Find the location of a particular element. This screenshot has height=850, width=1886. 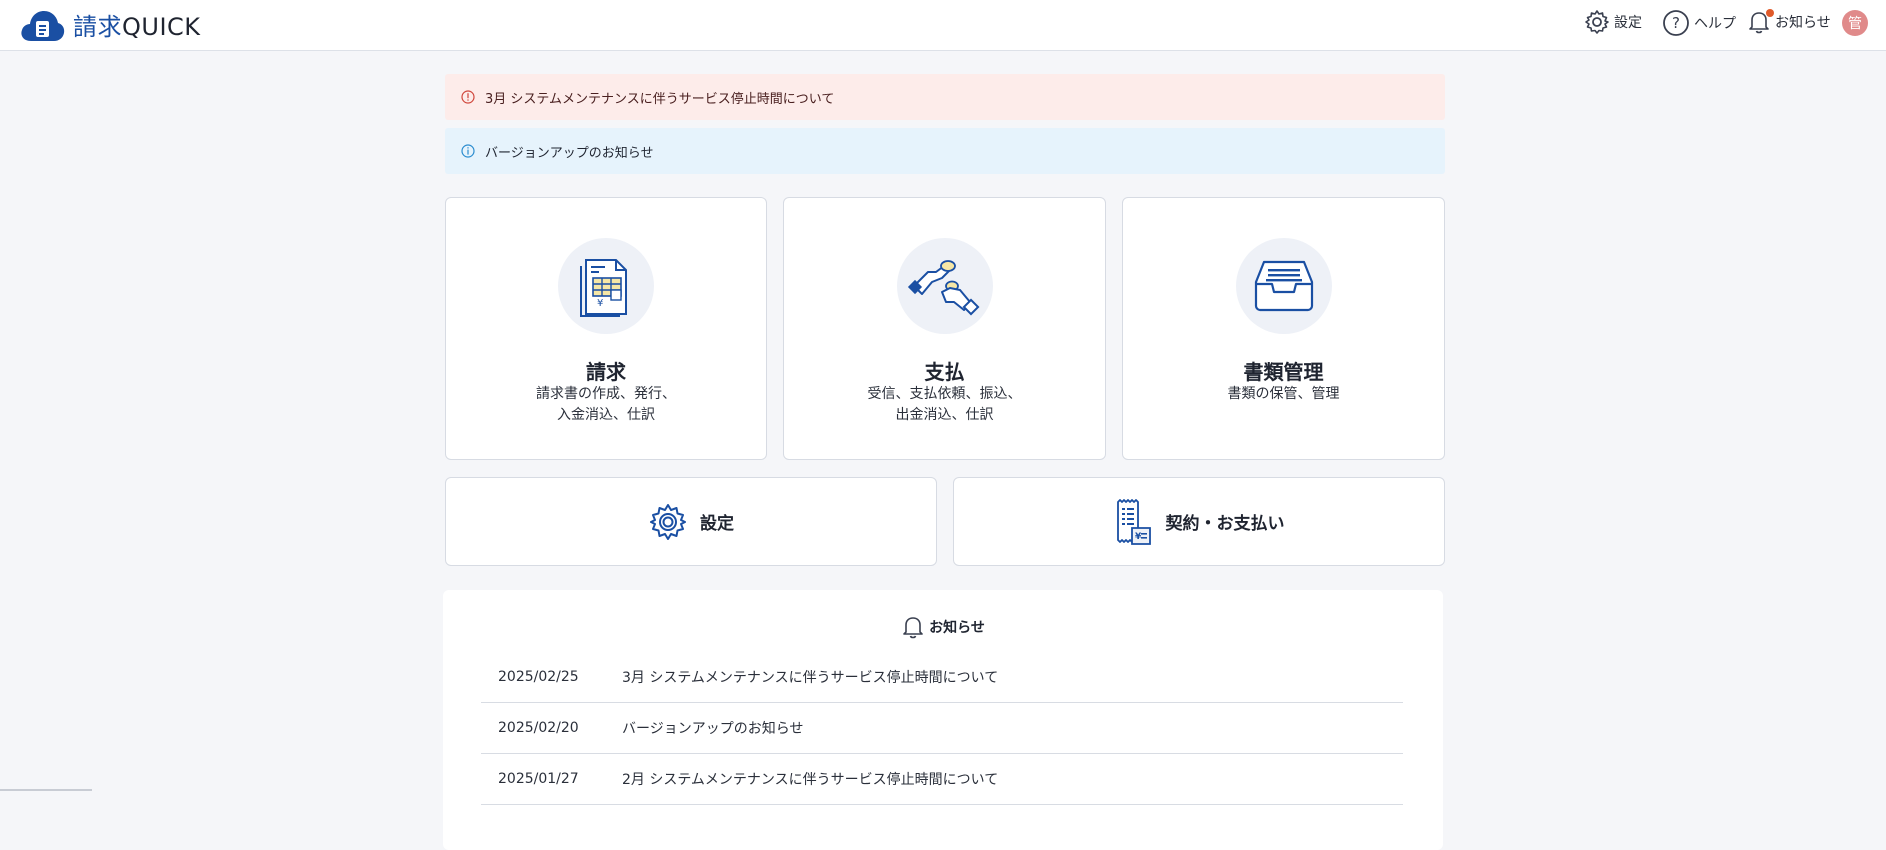

app-header: 請求QUICK 設定 ? ヘルプ お知らせ 管 is located at coordinates (943, 25).